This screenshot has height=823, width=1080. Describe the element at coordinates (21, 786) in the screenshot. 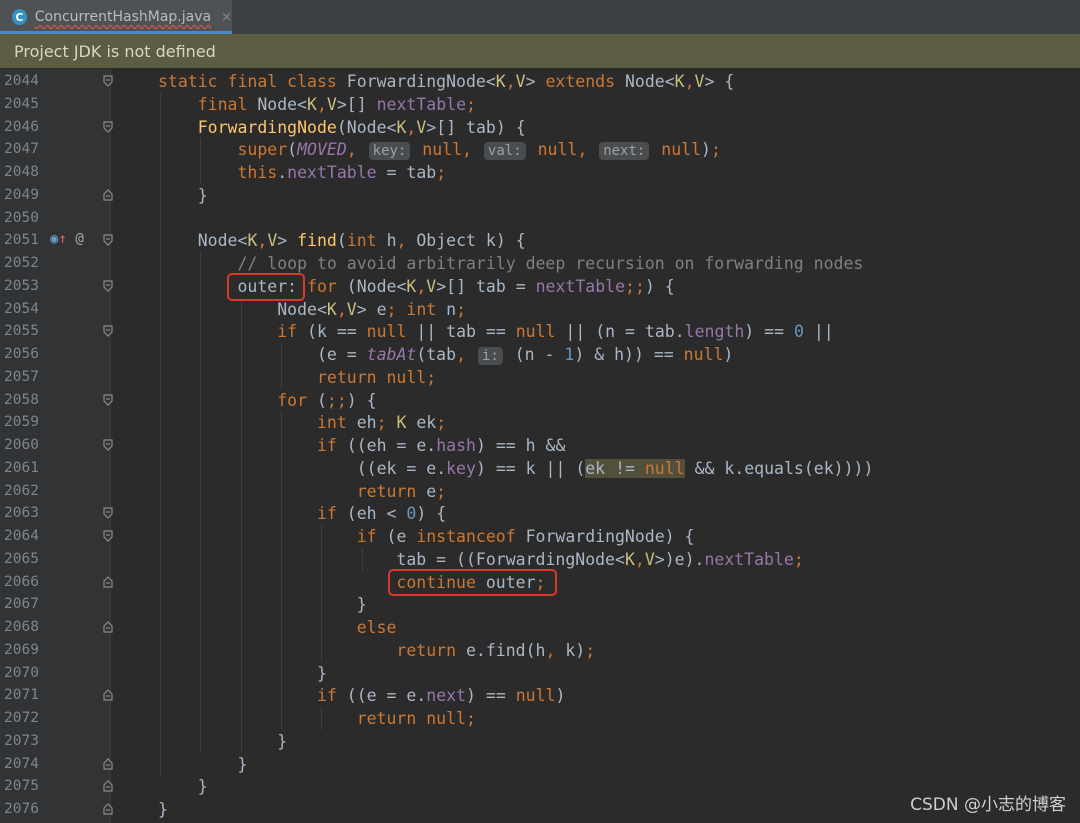

I see `line-number: 2075` at that location.